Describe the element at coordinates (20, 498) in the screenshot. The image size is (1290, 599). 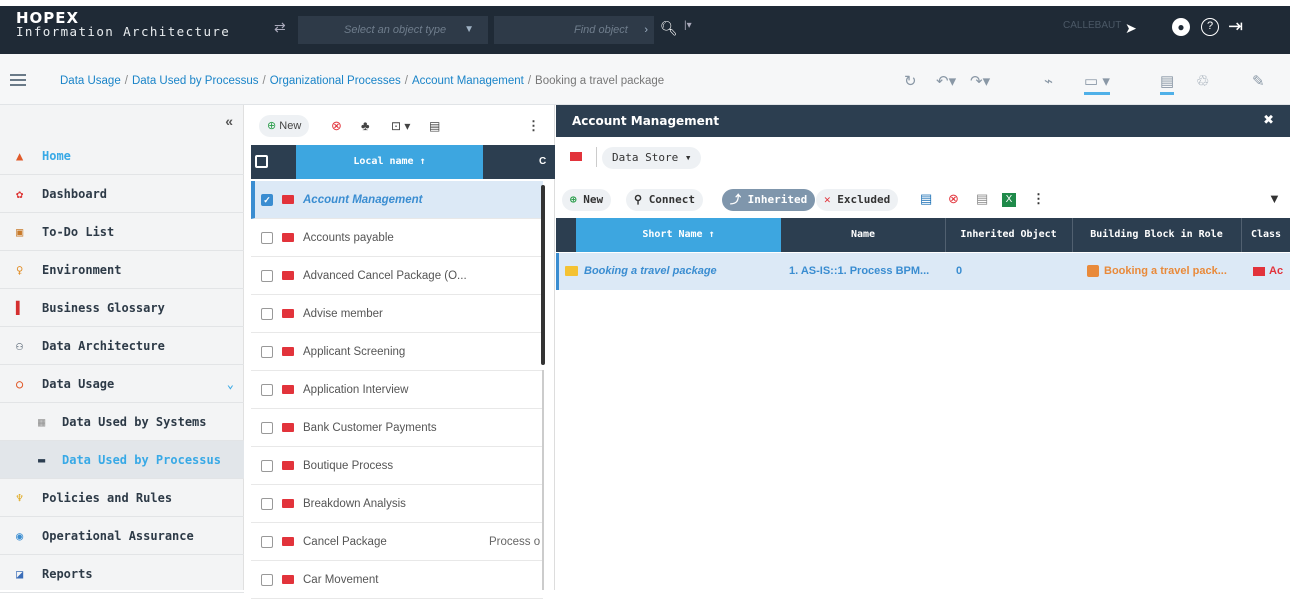
I see `policies-icon: ♆` at that location.